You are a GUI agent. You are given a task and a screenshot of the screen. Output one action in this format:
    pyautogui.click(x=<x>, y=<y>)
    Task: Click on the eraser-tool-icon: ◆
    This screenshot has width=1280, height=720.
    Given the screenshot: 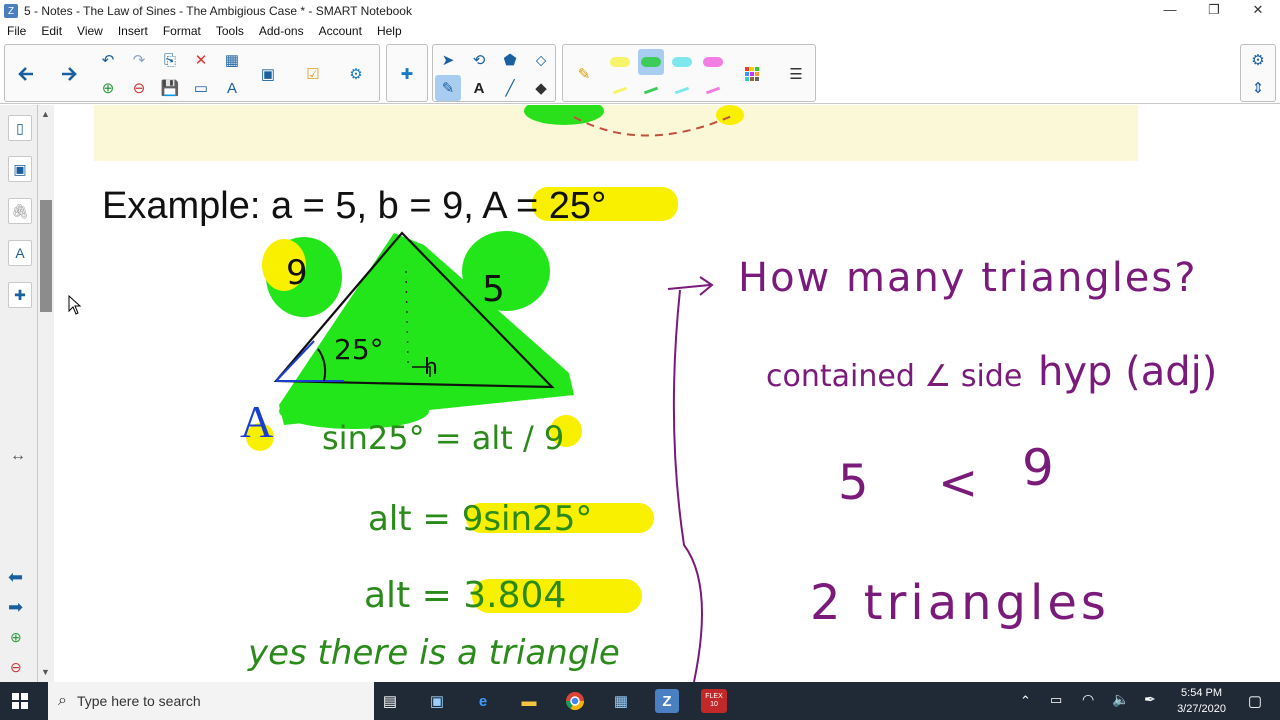 What is the action you would take?
    pyautogui.click(x=541, y=88)
    